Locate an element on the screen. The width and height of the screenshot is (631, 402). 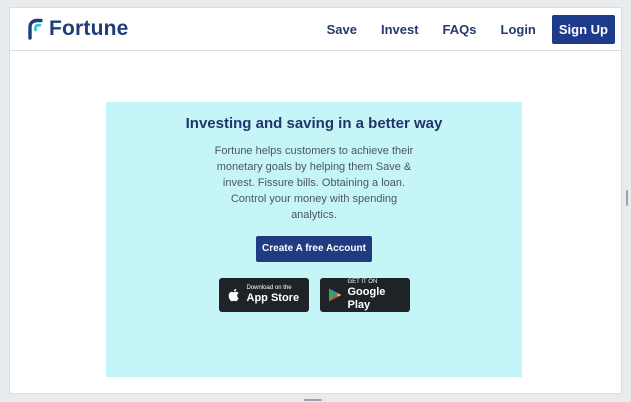
horizontal-scroll-handle is located at coordinates (313, 400).